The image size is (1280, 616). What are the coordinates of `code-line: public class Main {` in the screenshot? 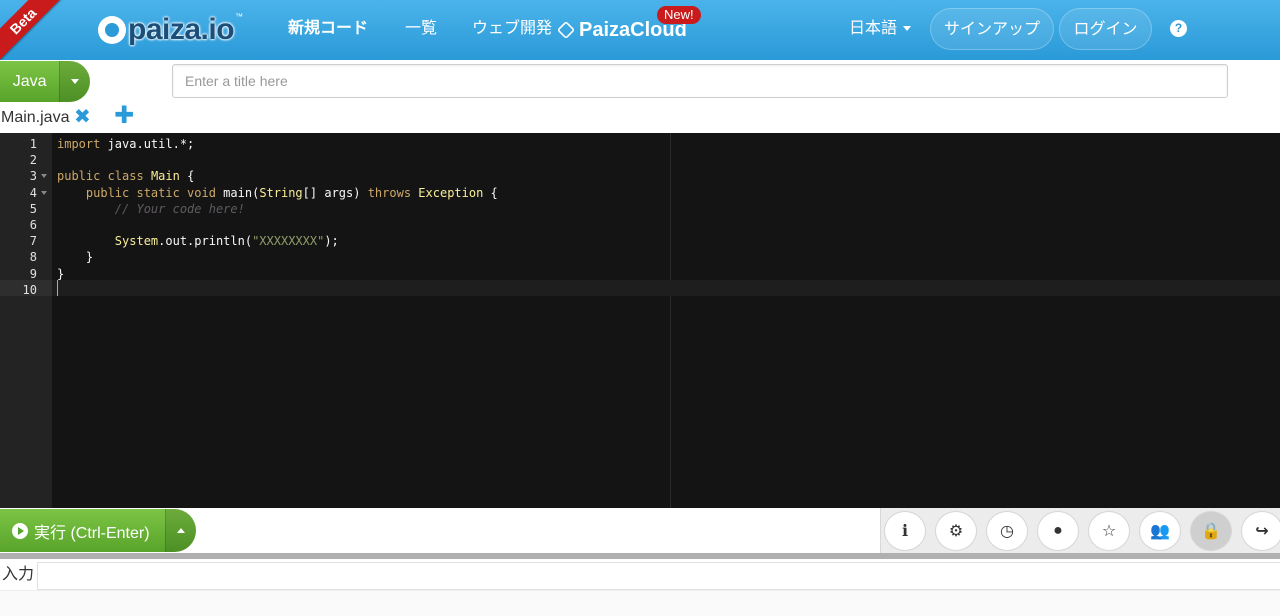 It's located at (125, 176).